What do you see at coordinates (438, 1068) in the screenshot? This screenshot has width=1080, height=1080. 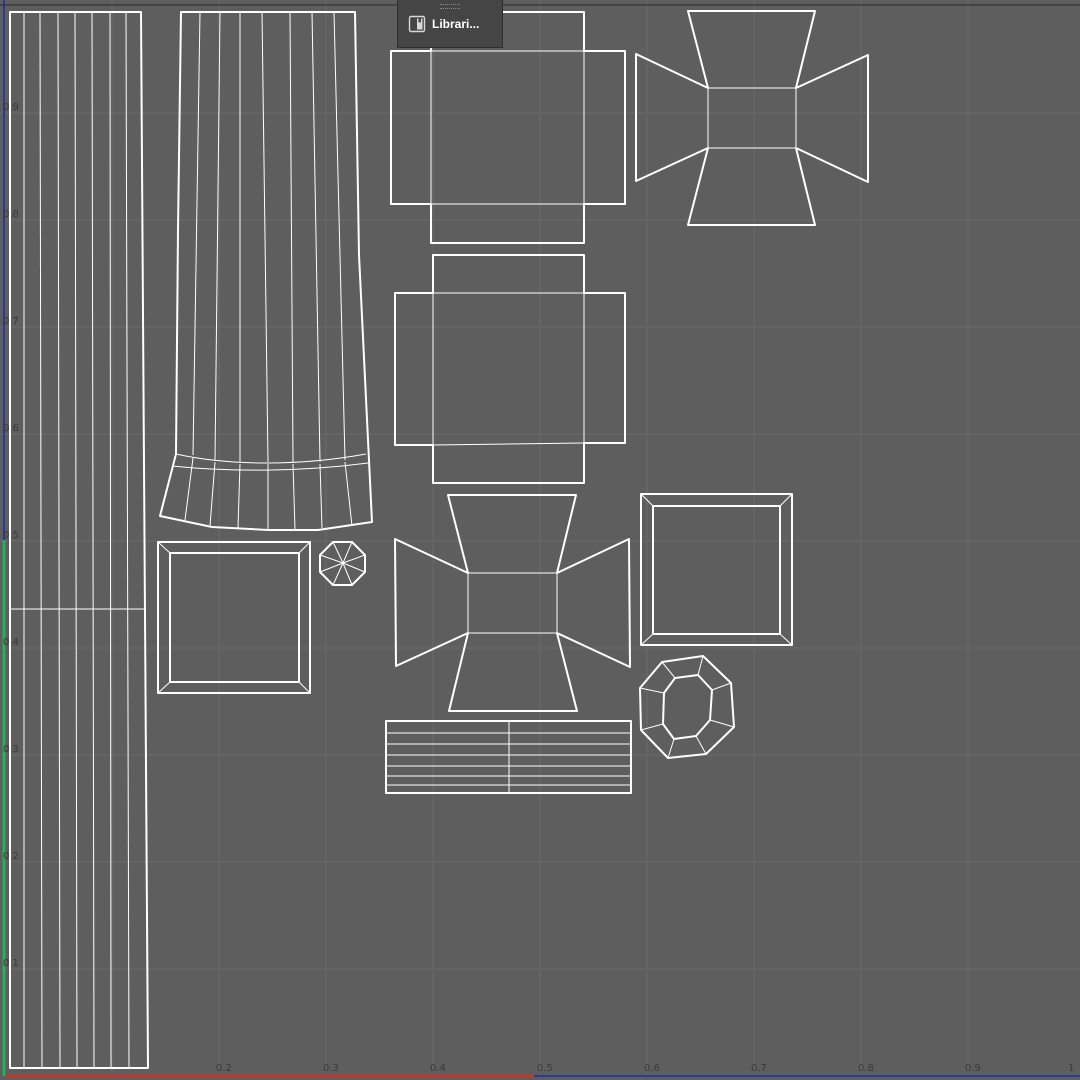 I see `u-tick-label: 0.4` at bounding box center [438, 1068].